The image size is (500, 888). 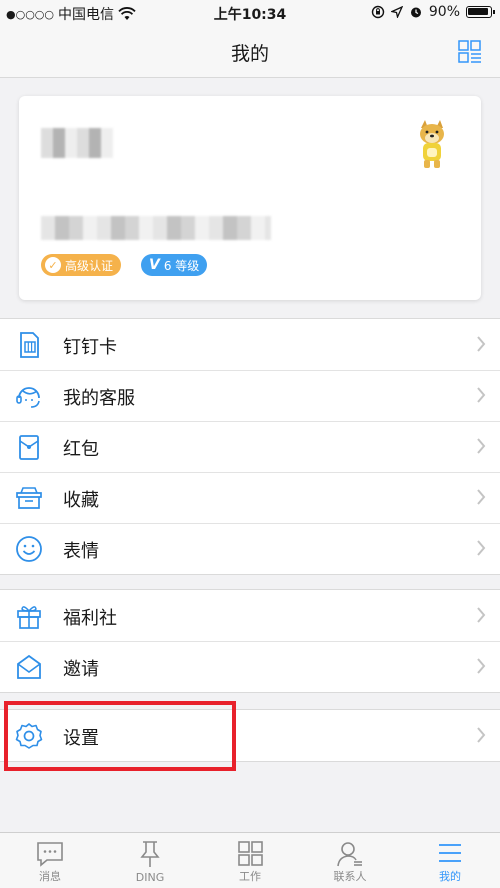 What do you see at coordinates (28, 397) in the screenshot?
I see `customer-service-icon` at bounding box center [28, 397].